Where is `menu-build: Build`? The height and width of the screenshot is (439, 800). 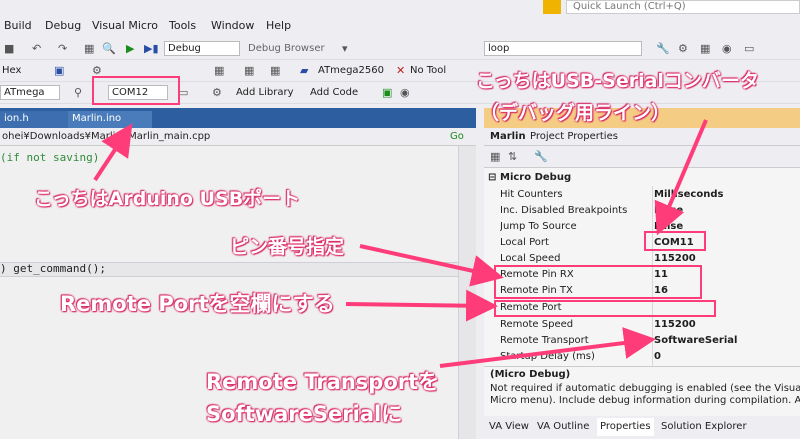
menu-build: Build is located at coordinates (18, 25).